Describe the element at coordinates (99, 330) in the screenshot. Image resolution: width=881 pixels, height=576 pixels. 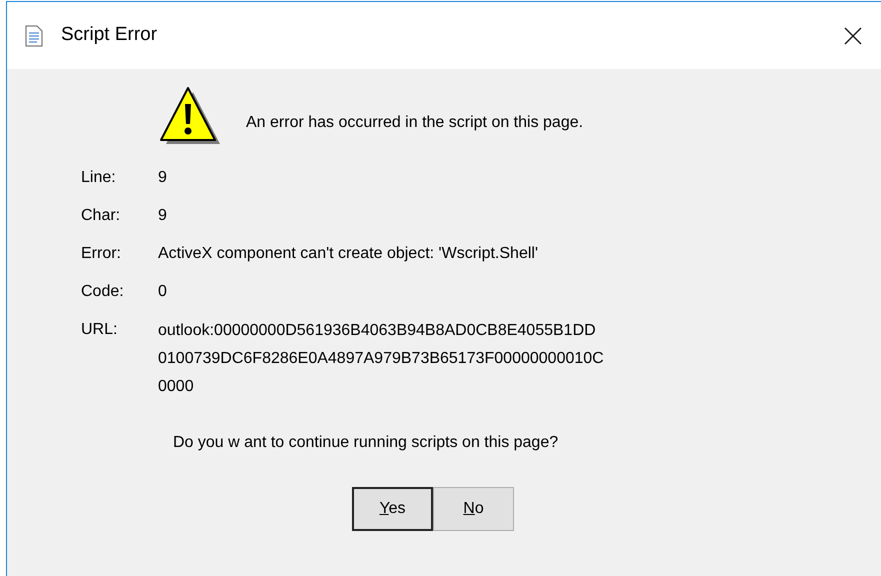
I see `detail-label: URL:` at that location.